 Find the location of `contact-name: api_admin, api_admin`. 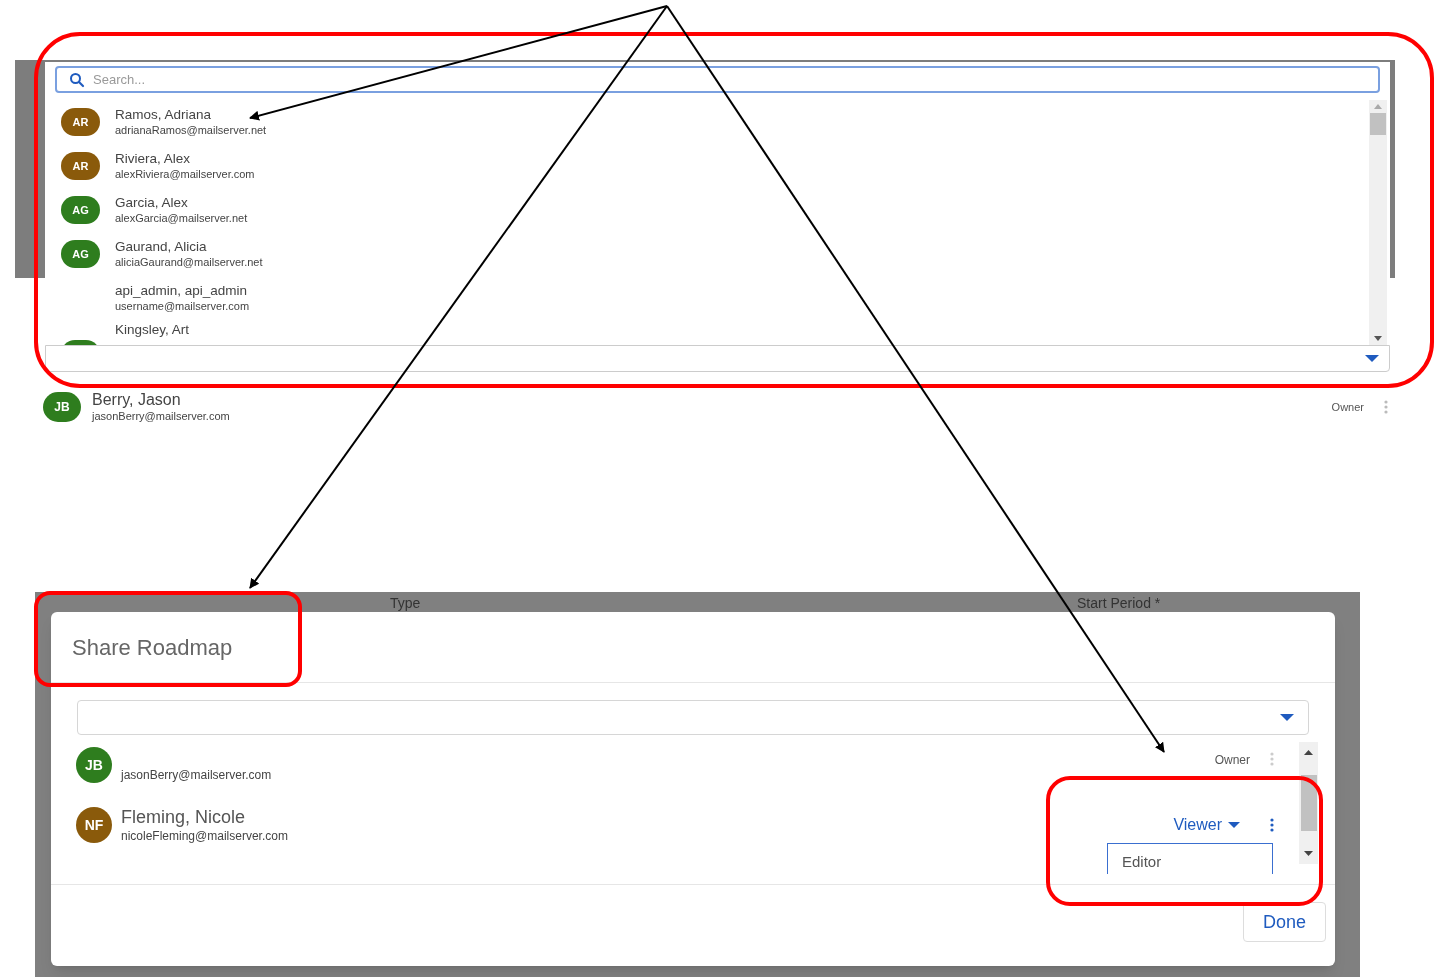

contact-name: api_admin, api_admin is located at coordinates (182, 291).